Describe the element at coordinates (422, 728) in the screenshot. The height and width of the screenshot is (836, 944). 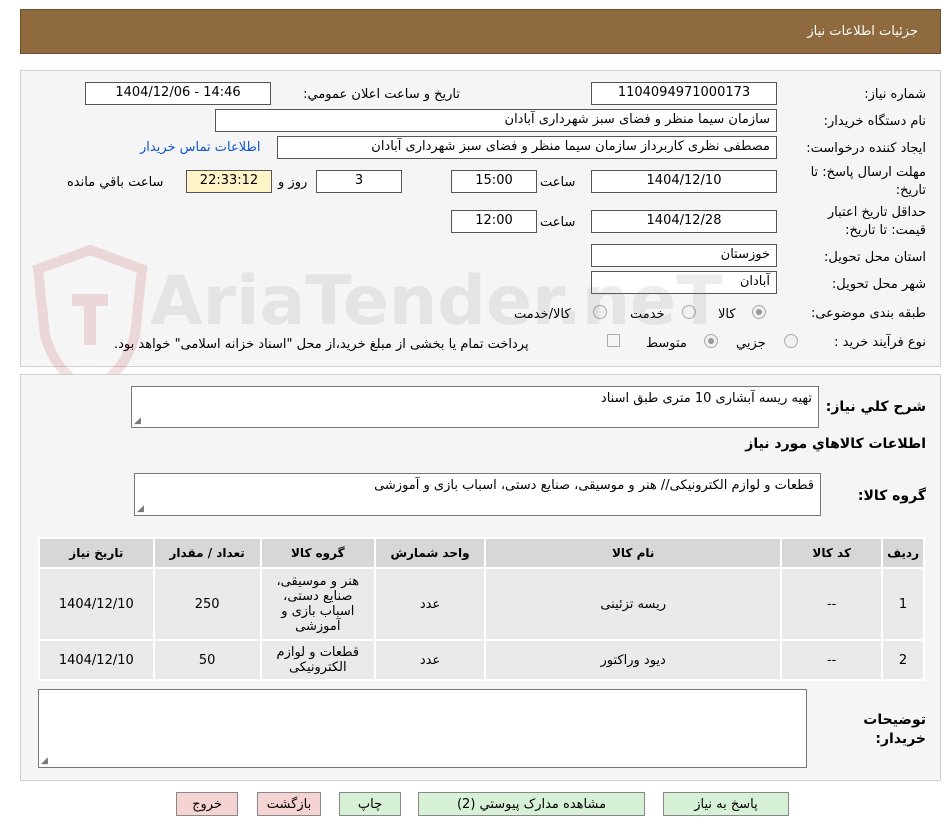
I see `buyer-notes-textarea: ◢` at that location.